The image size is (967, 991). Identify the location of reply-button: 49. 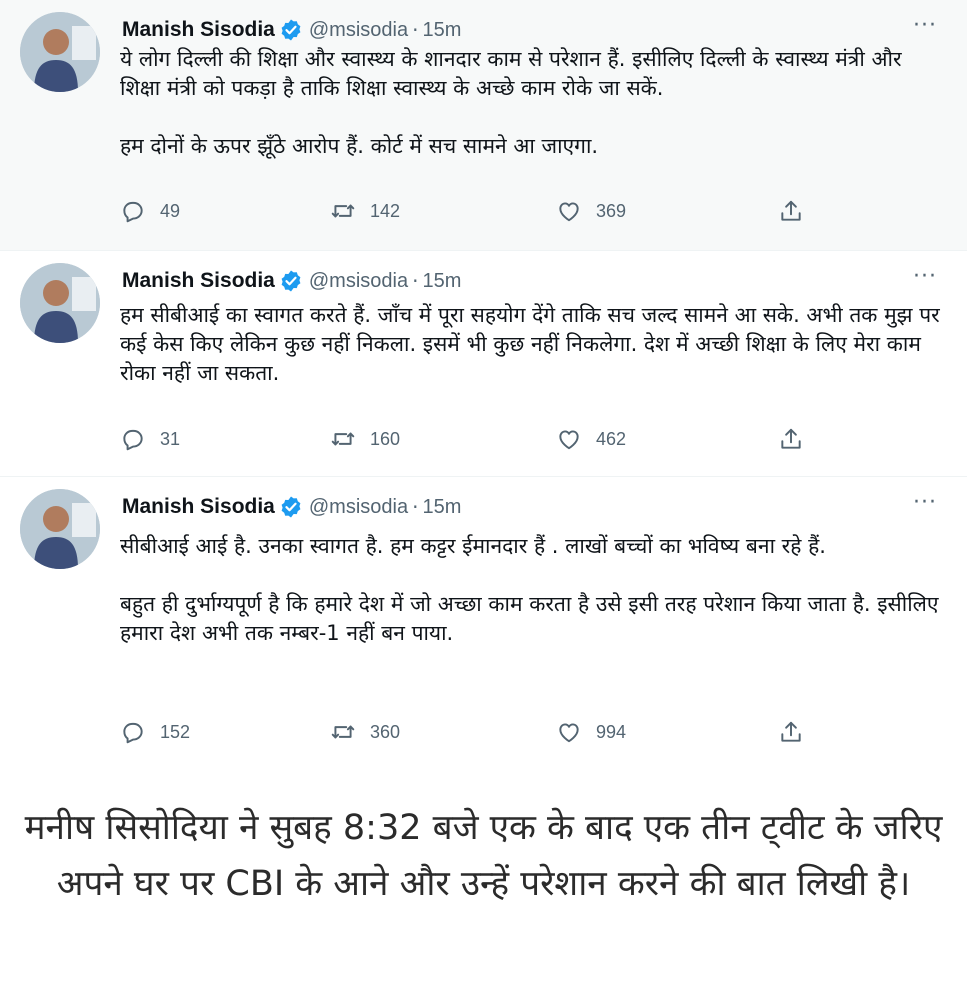
(150, 211).